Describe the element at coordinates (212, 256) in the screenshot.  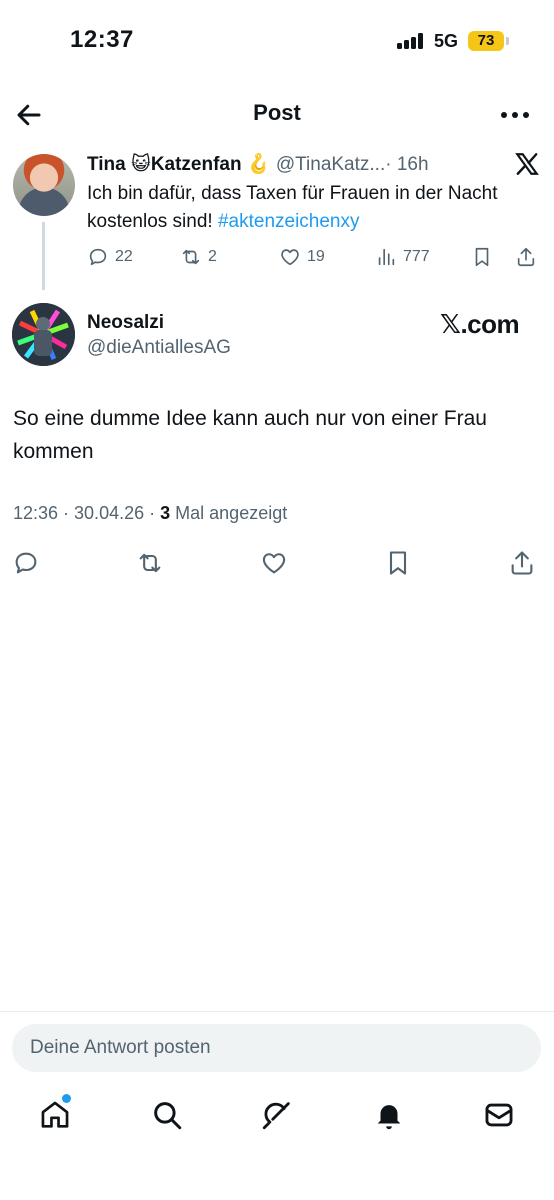
I see `repost-count: 2` at that location.